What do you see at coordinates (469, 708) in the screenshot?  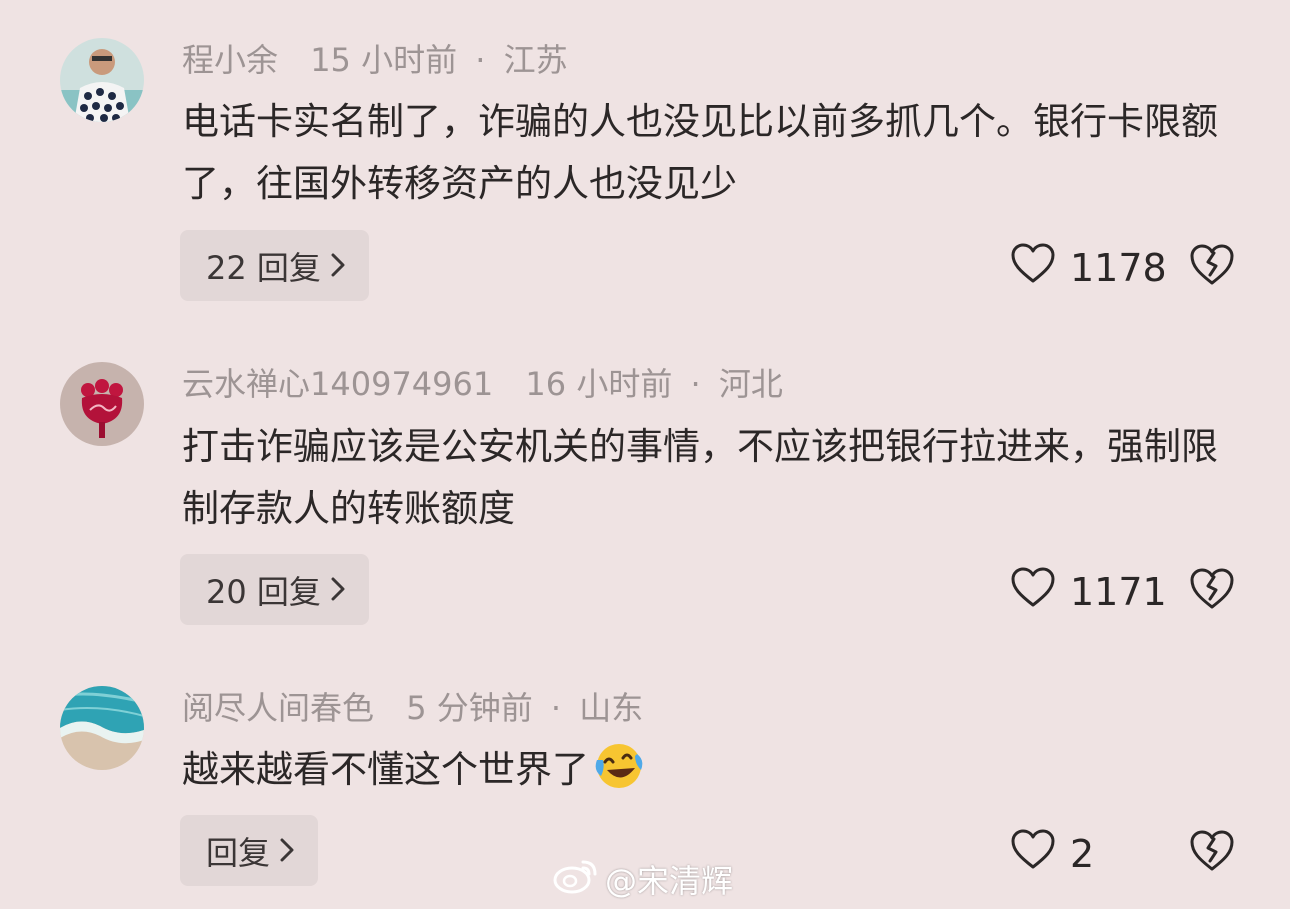 I see `comment-time: 5 分钟前` at bounding box center [469, 708].